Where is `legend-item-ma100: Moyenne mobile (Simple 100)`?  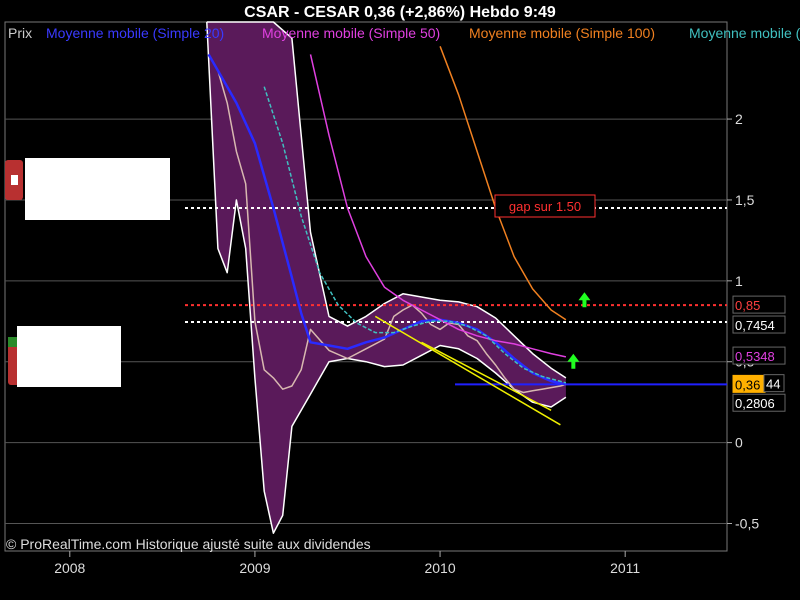
legend-item-ma100: Moyenne mobile (Simple 100) is located at coordinates (562, 33).